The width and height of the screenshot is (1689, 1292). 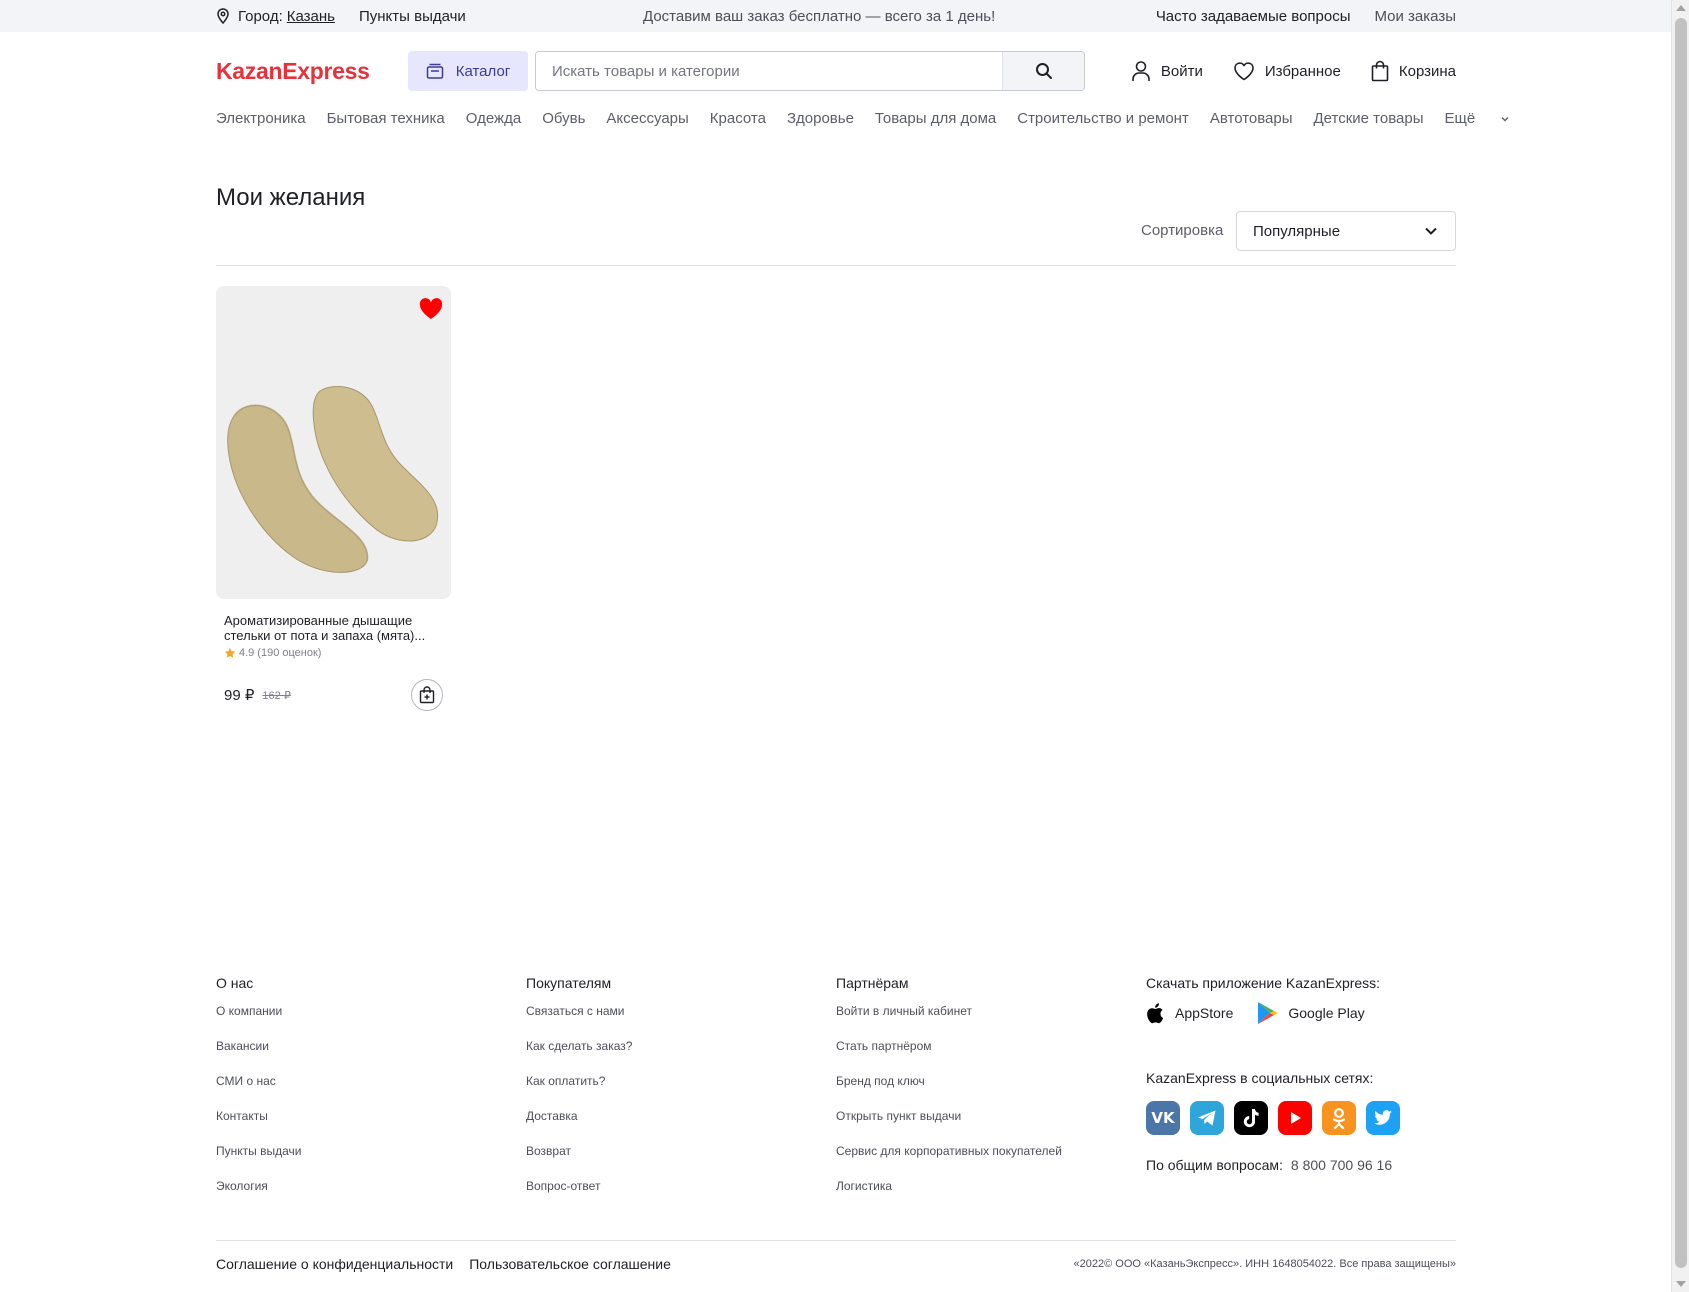 I want to click on scroll-up-arrow, so click(x=1681, y=8).